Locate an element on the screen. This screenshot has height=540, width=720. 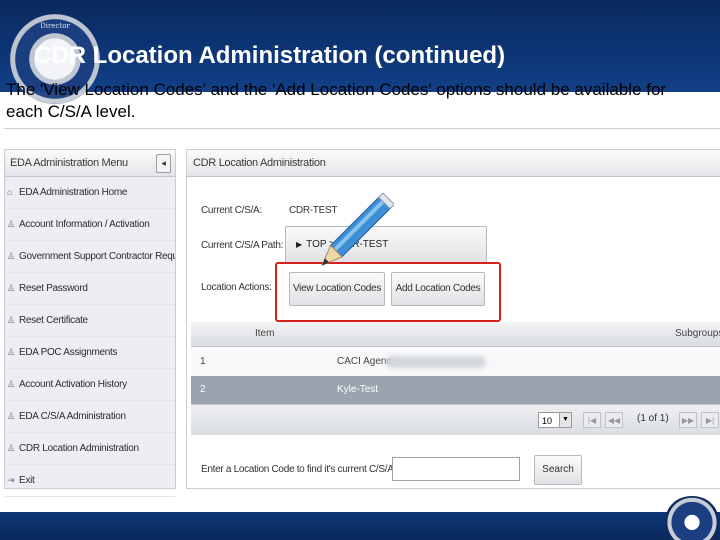
row-item-number: 2 is located at coordinates (203, 389).